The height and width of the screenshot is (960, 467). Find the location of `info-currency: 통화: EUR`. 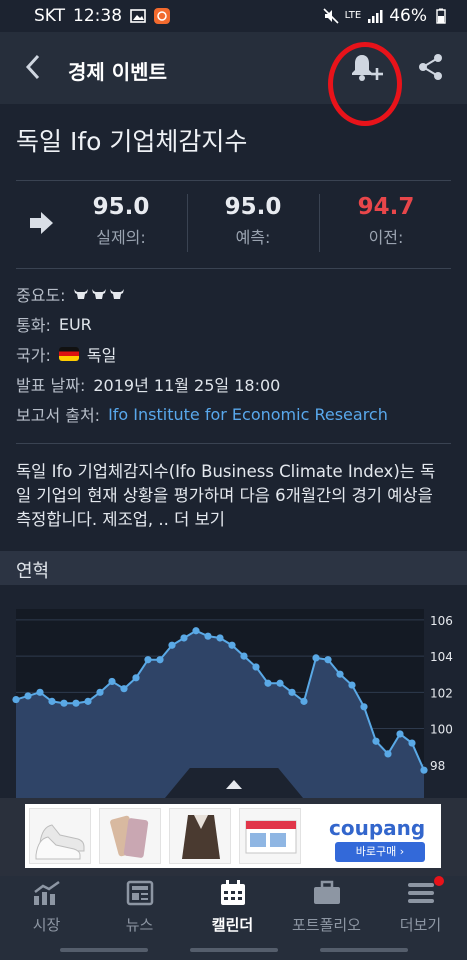

info-currency: 통화: EUR is located at coordinates (54, 324).